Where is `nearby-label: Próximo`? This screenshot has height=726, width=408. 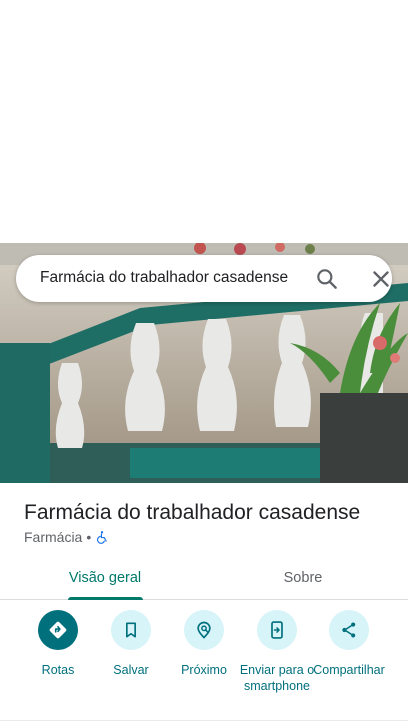 nearby-label: Próximo is located at coordinates (204, 670).